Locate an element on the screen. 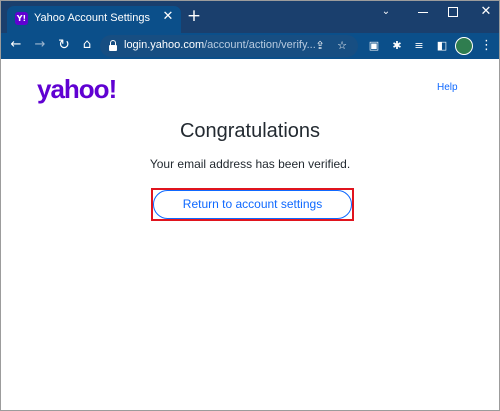  yahoo-logo: yahoo! is located at coordinates (77, 89).